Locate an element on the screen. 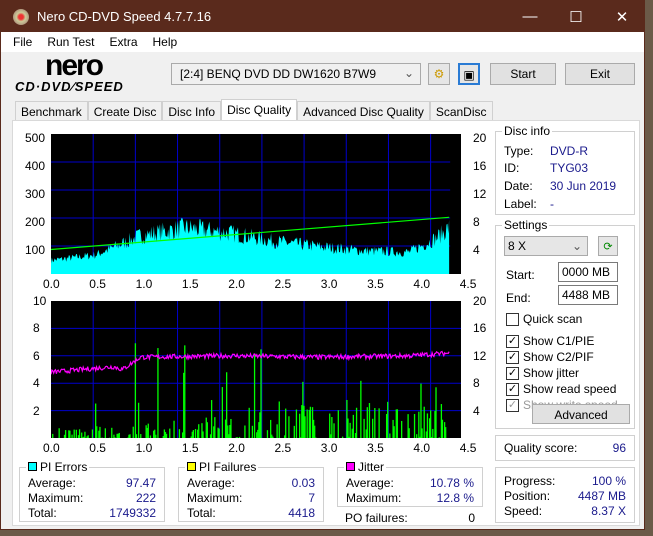  tab-disc-quality: Disc Quality is located at coordinates (259, 110).